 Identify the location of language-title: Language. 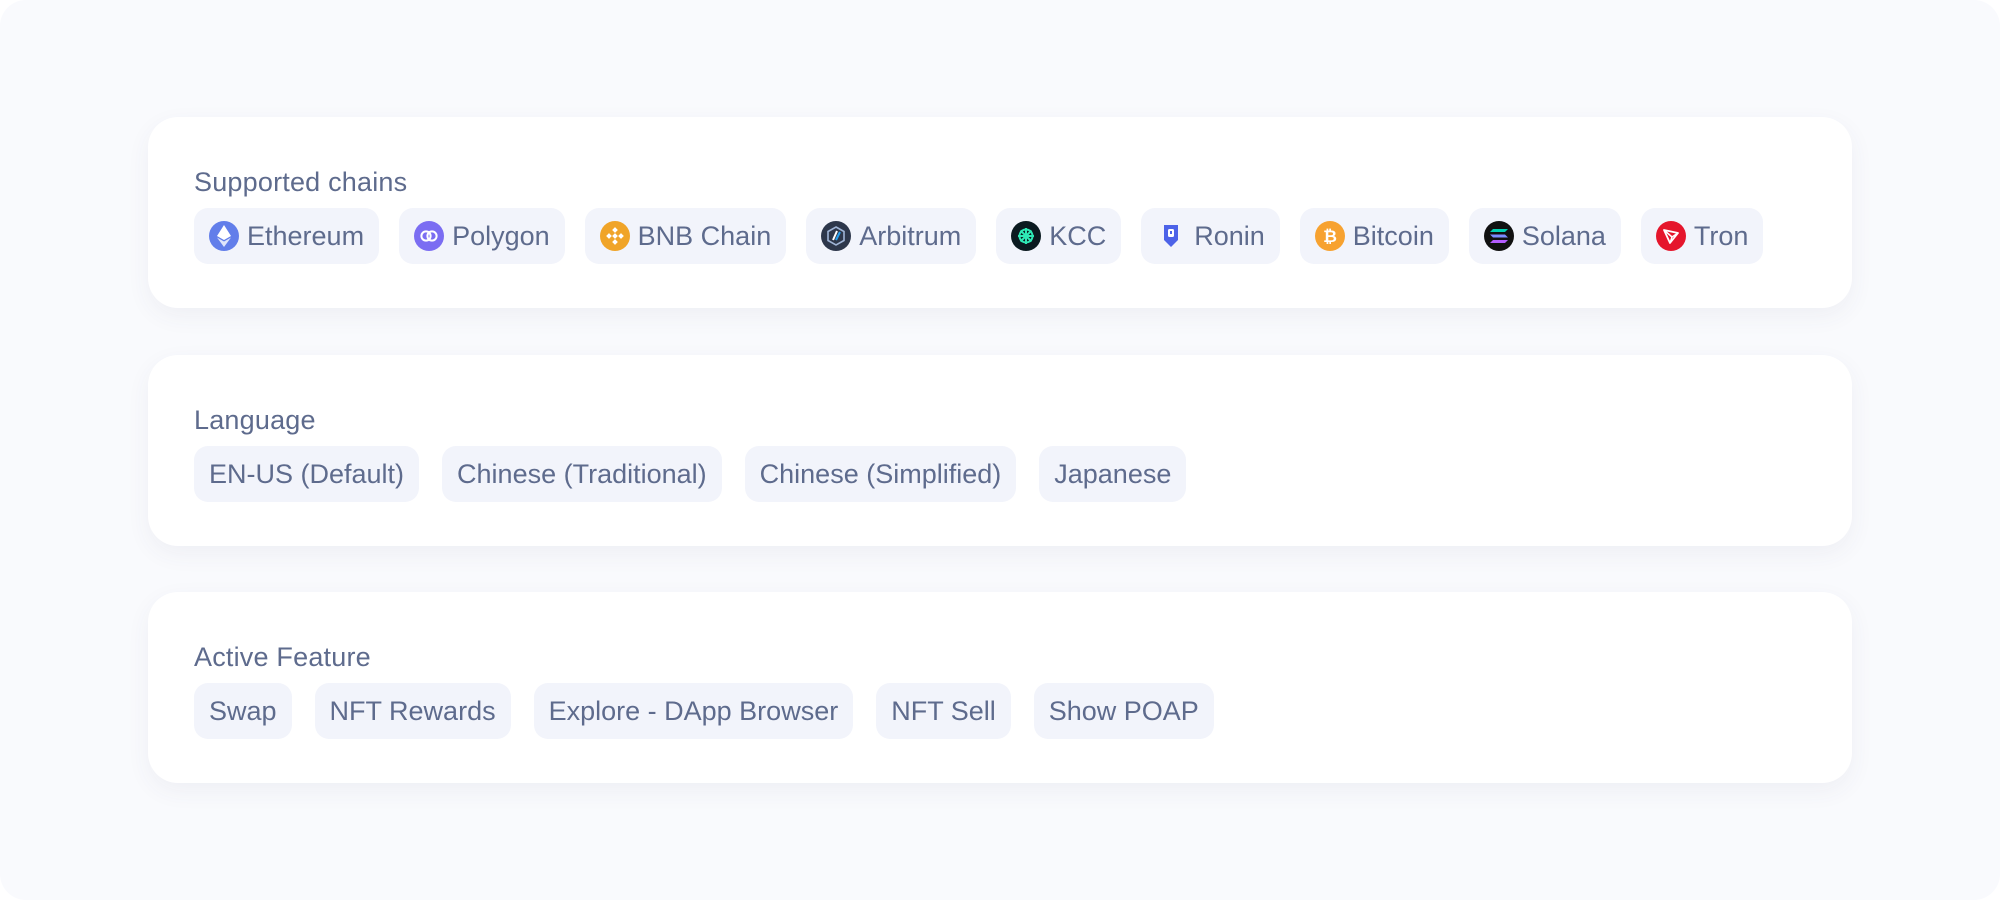
(255, 420).